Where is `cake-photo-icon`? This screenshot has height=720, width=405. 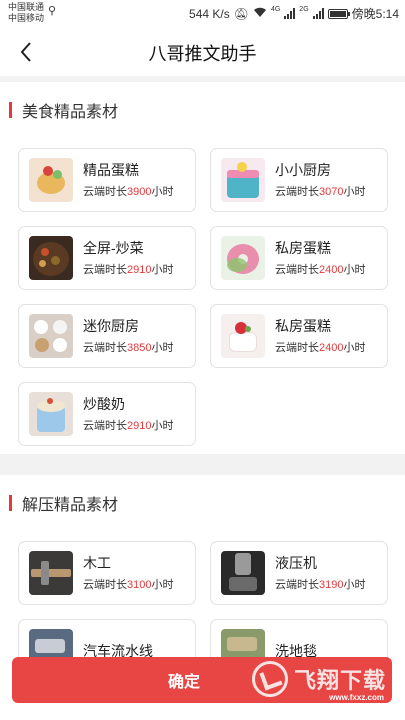 cake-photo-icon is located at coordinates (51, 180).